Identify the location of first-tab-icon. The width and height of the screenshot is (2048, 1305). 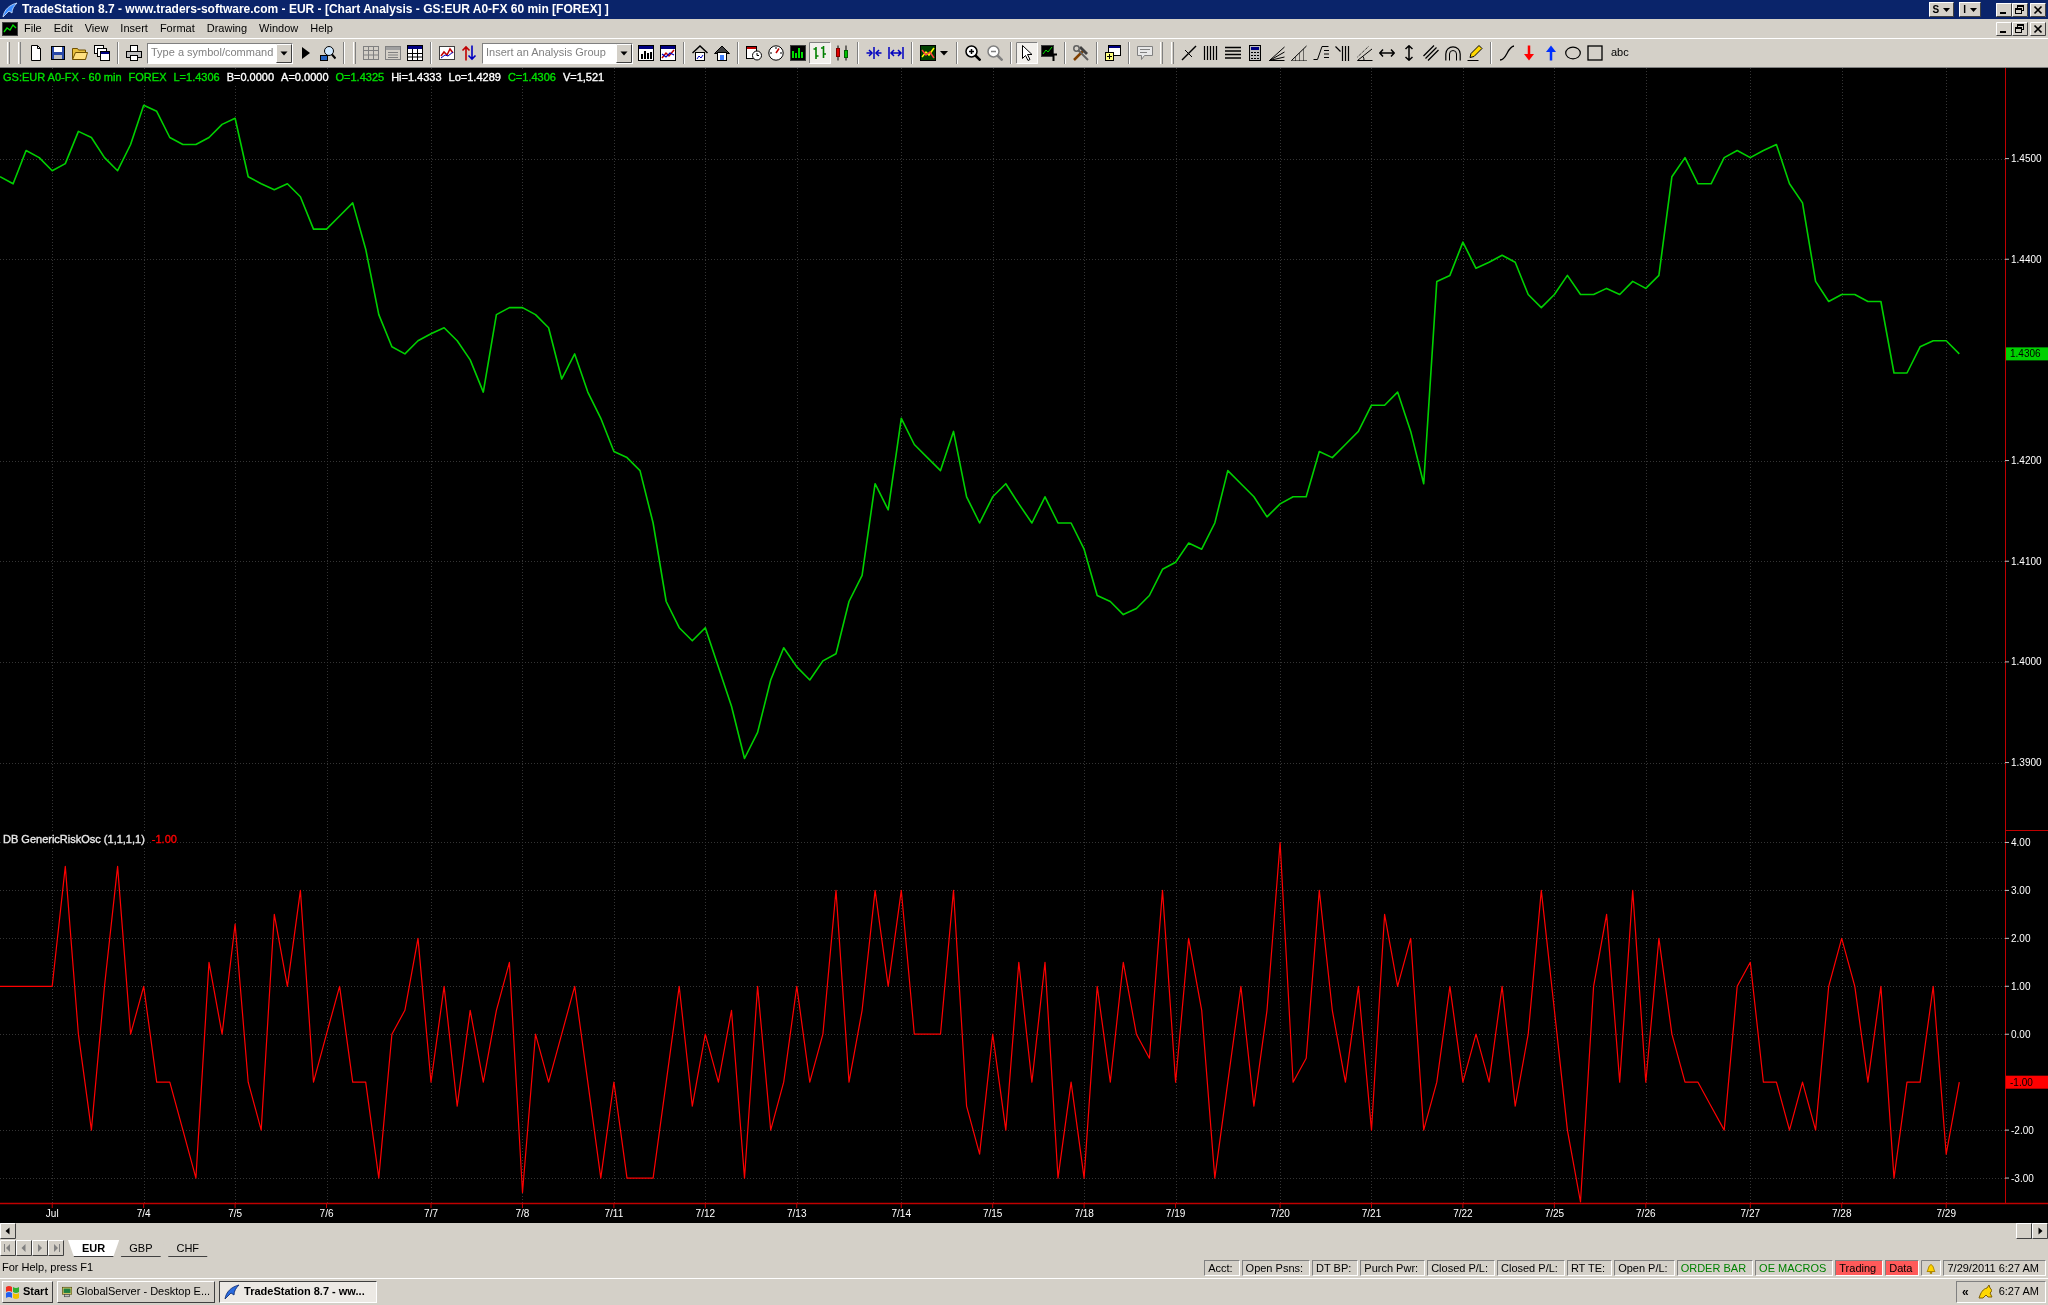
(8, 1248).